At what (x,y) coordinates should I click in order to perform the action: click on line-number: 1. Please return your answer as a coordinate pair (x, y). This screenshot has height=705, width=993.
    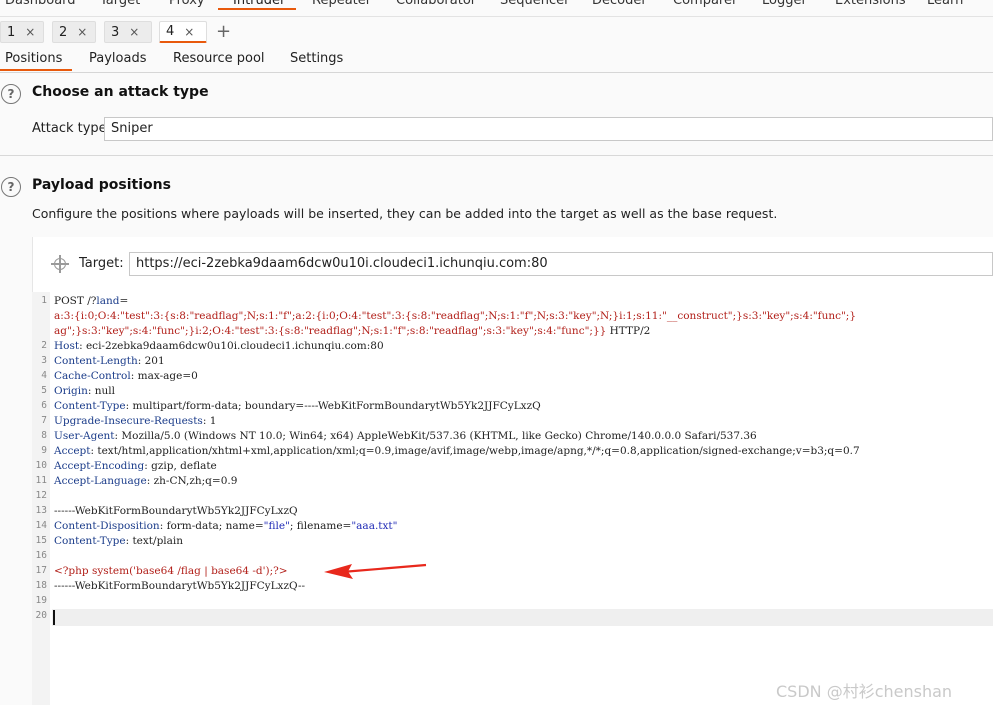
    Looking at the image, I should click on (44, 300).